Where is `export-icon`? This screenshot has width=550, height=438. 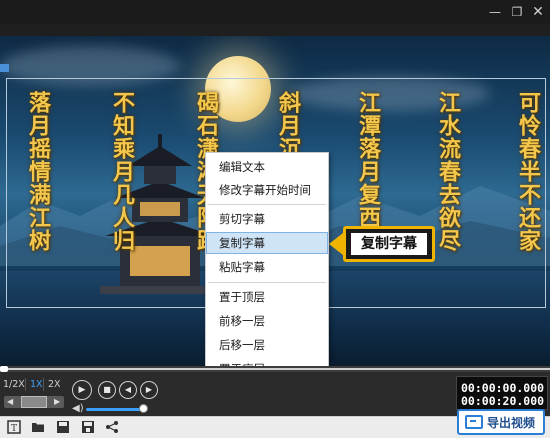 export-icon is located at coordinates (474, 422).